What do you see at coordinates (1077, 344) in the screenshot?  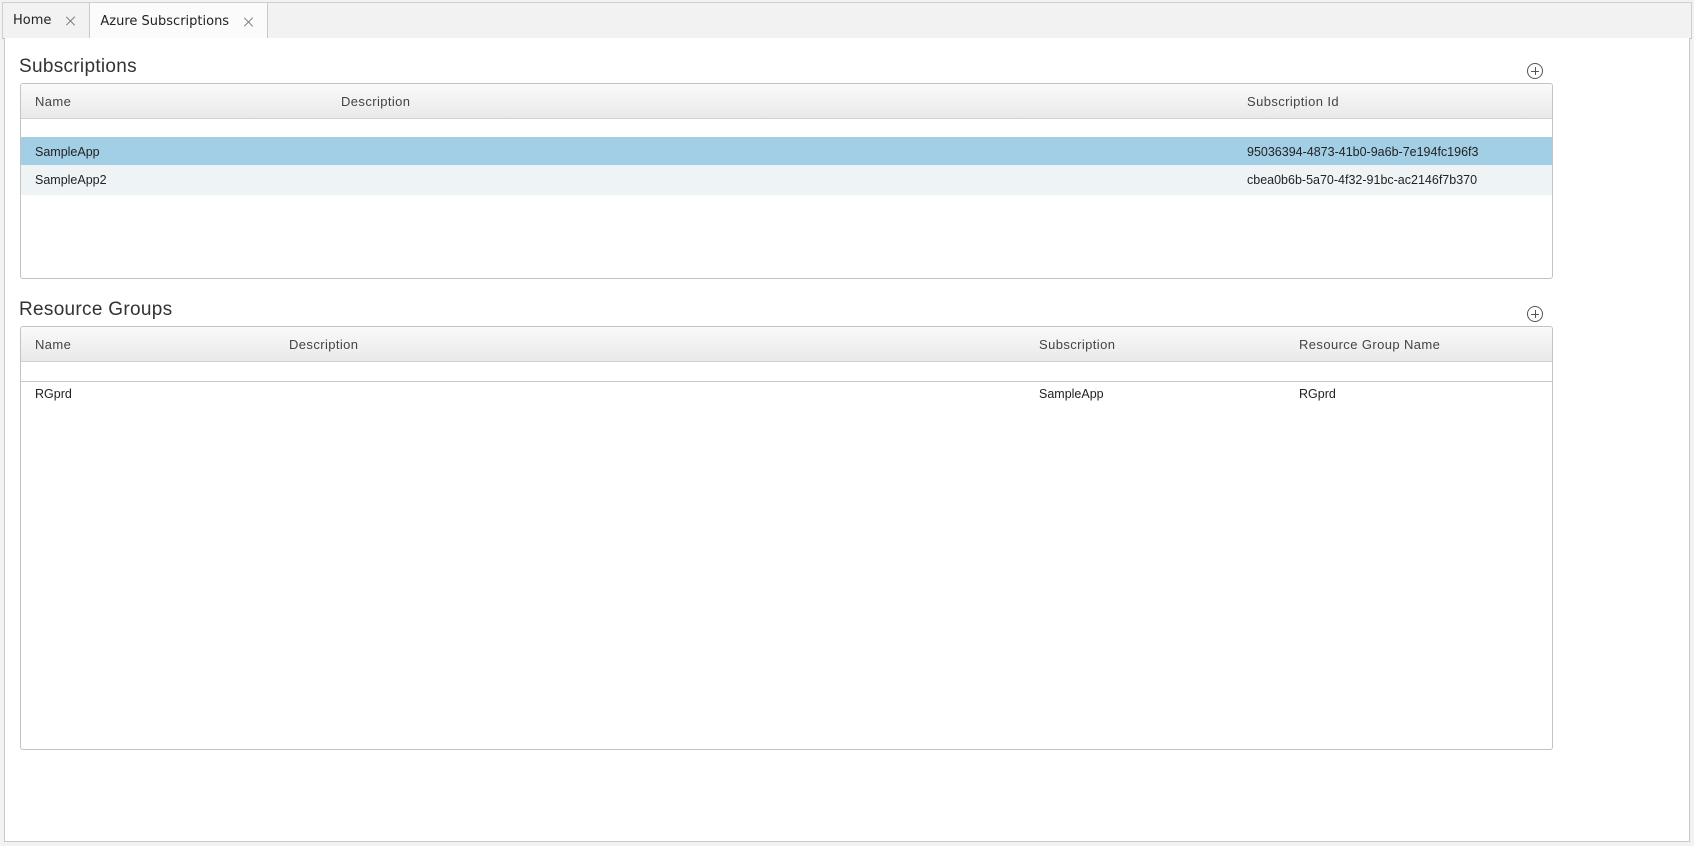 I see `column-header-subscription: Subscription` at bounding box center [1077, 344].